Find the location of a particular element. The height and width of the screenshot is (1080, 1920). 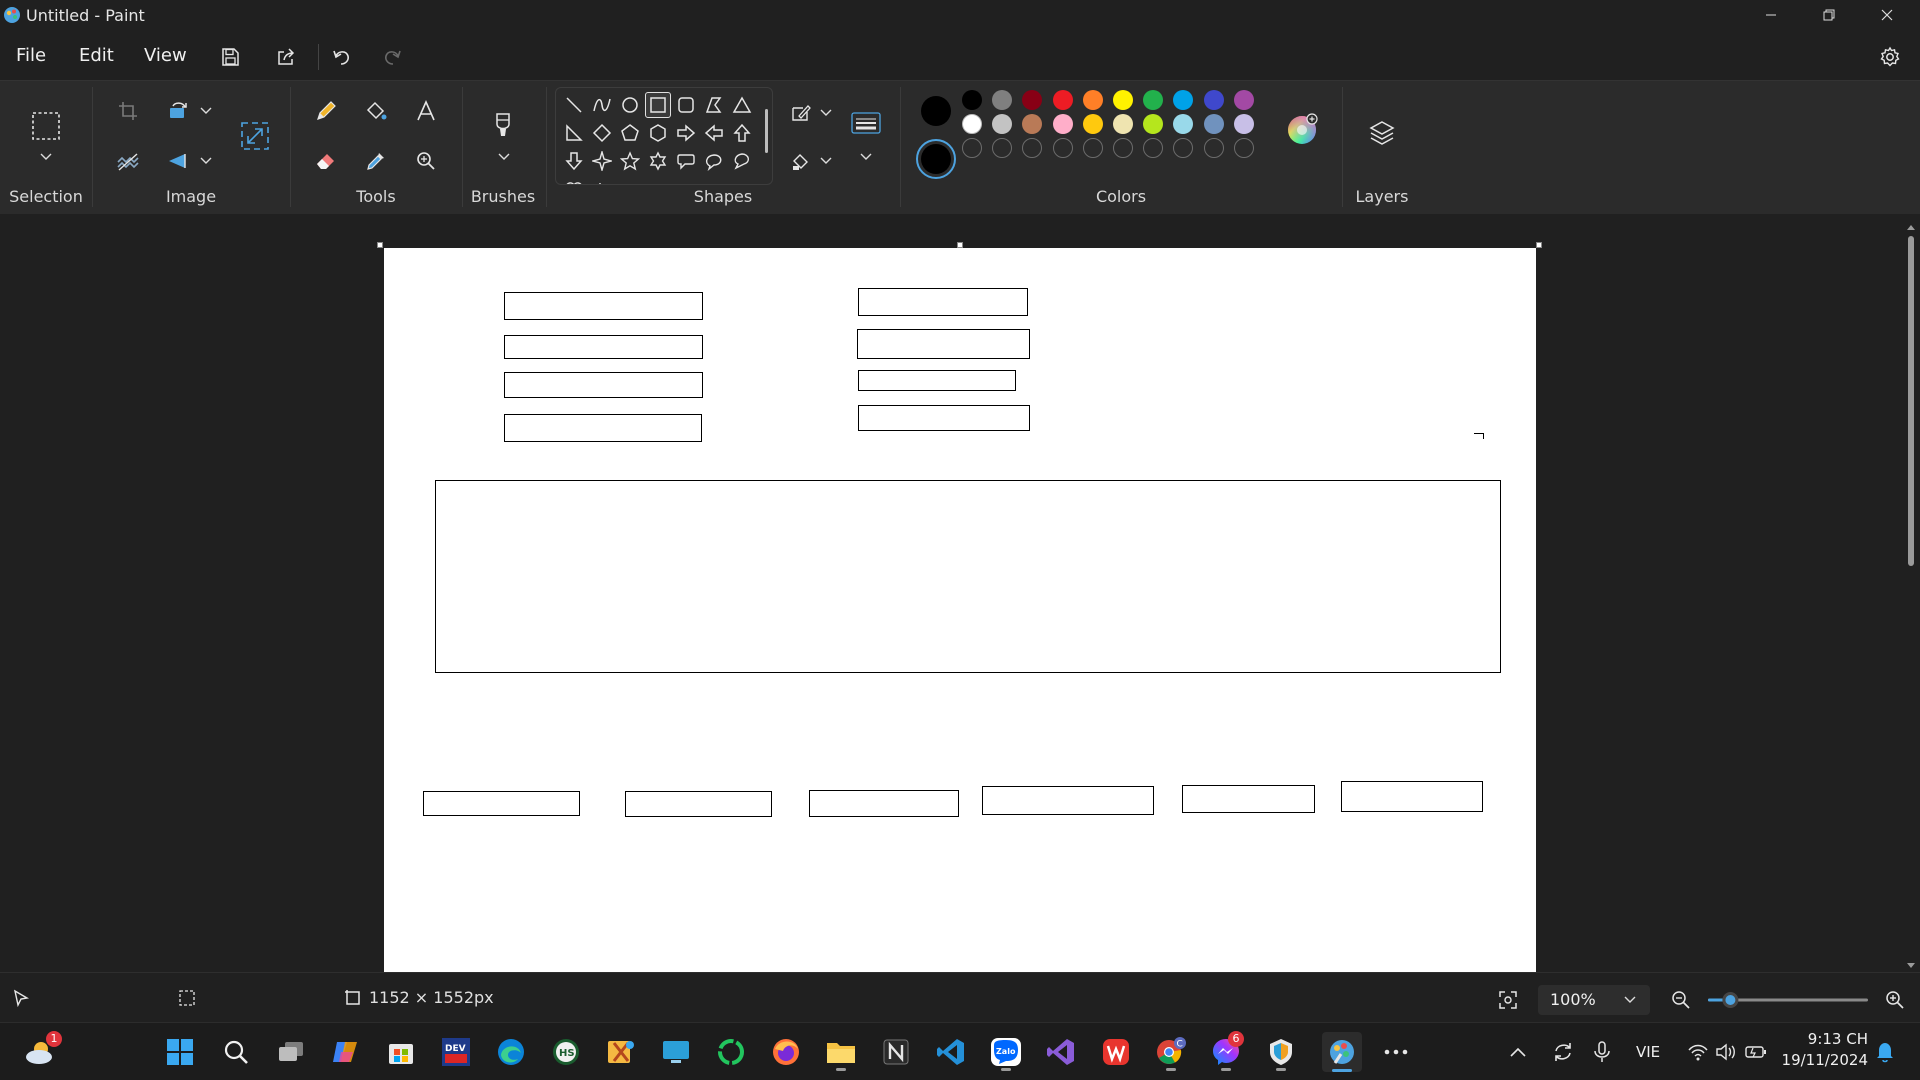

minimize-button is located at coordinates (1771, 15).